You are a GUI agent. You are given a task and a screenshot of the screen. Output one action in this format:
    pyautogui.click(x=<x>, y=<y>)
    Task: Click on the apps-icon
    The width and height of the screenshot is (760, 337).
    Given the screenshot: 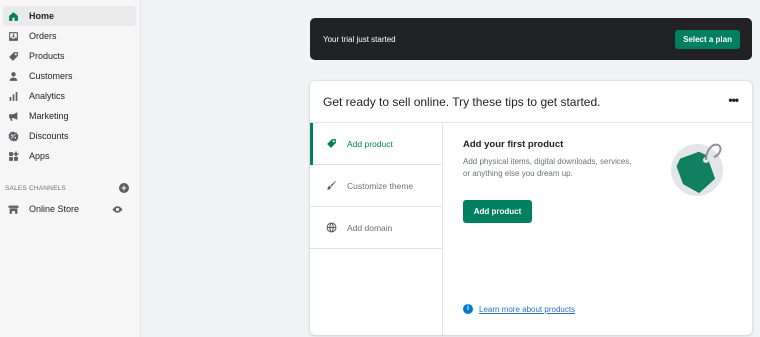 What is the action you would take?
    pyautogui.click(x=13, y=156)
    